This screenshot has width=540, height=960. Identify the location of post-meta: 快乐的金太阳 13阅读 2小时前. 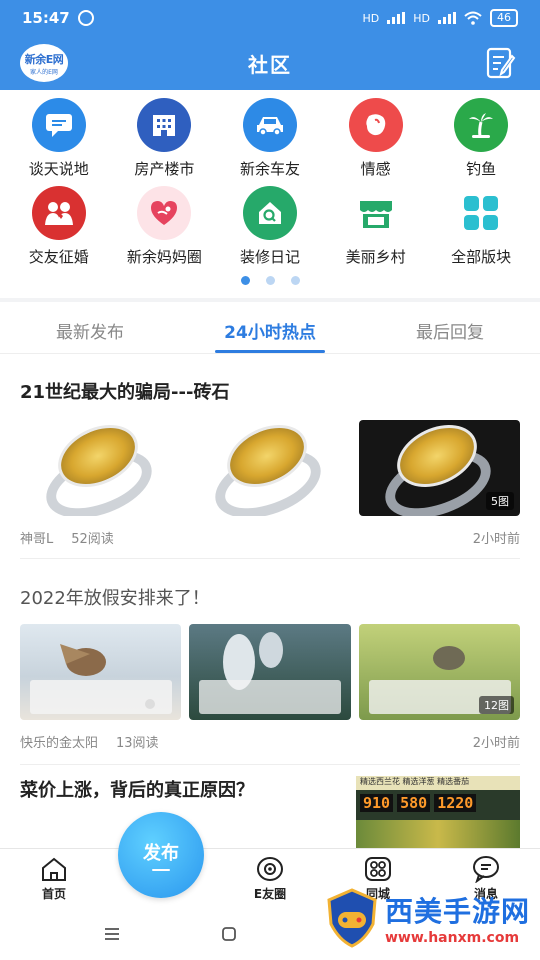
(270, 741).